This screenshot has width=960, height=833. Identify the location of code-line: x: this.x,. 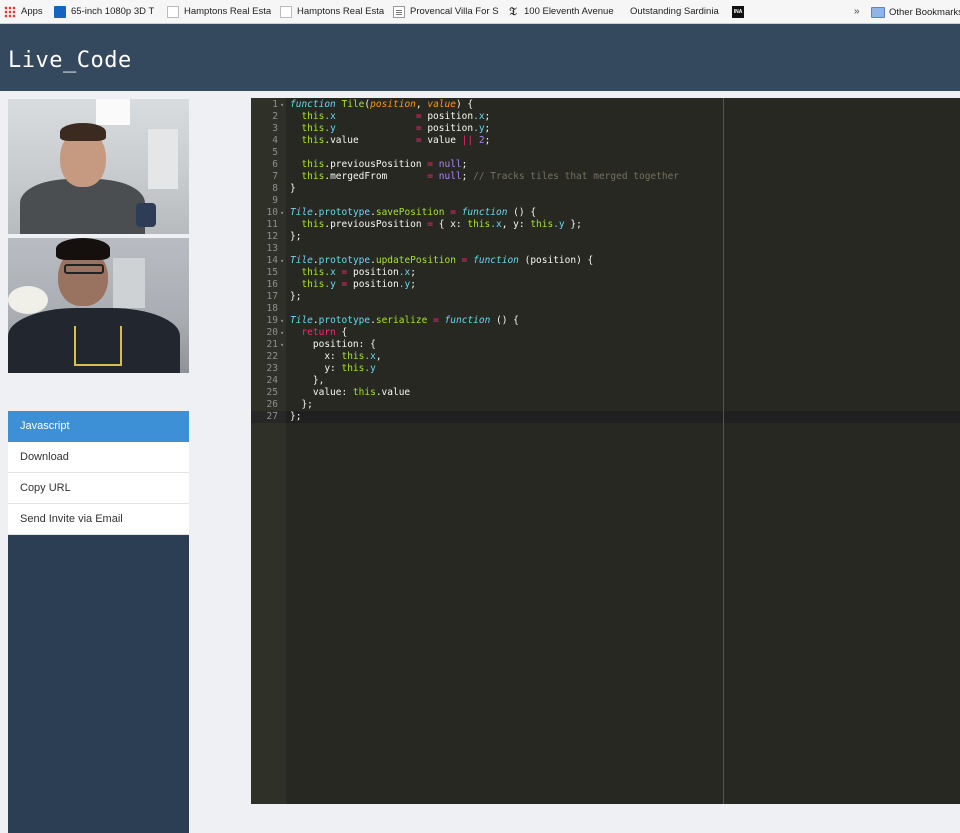
(336, 357).